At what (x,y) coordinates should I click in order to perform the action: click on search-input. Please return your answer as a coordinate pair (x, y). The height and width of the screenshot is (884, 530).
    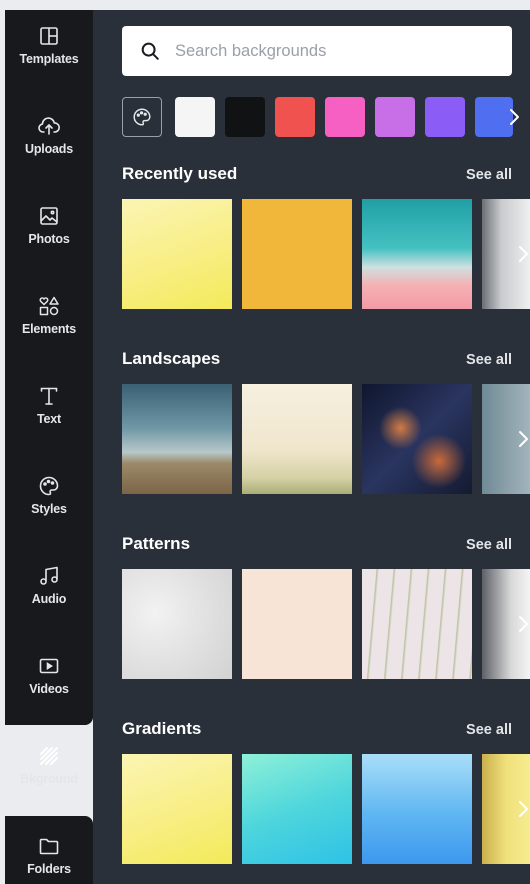
    Looking at the image, I should click on (335, 51).